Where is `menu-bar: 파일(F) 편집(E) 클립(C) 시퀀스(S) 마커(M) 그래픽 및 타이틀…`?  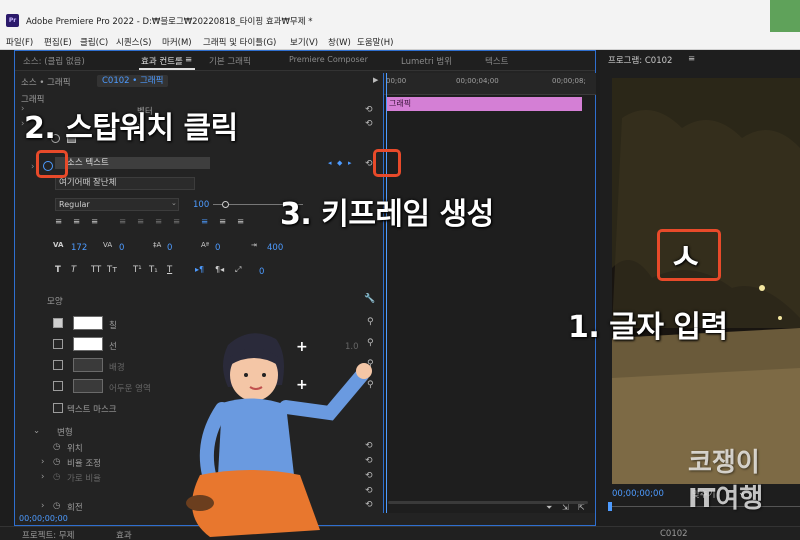
menu-bar: 파일(F) 편집(E) 클립(C) 시퀀스(S) 마커(M) 그래픽 및 타이틀… is located at coordinates (400, 41).